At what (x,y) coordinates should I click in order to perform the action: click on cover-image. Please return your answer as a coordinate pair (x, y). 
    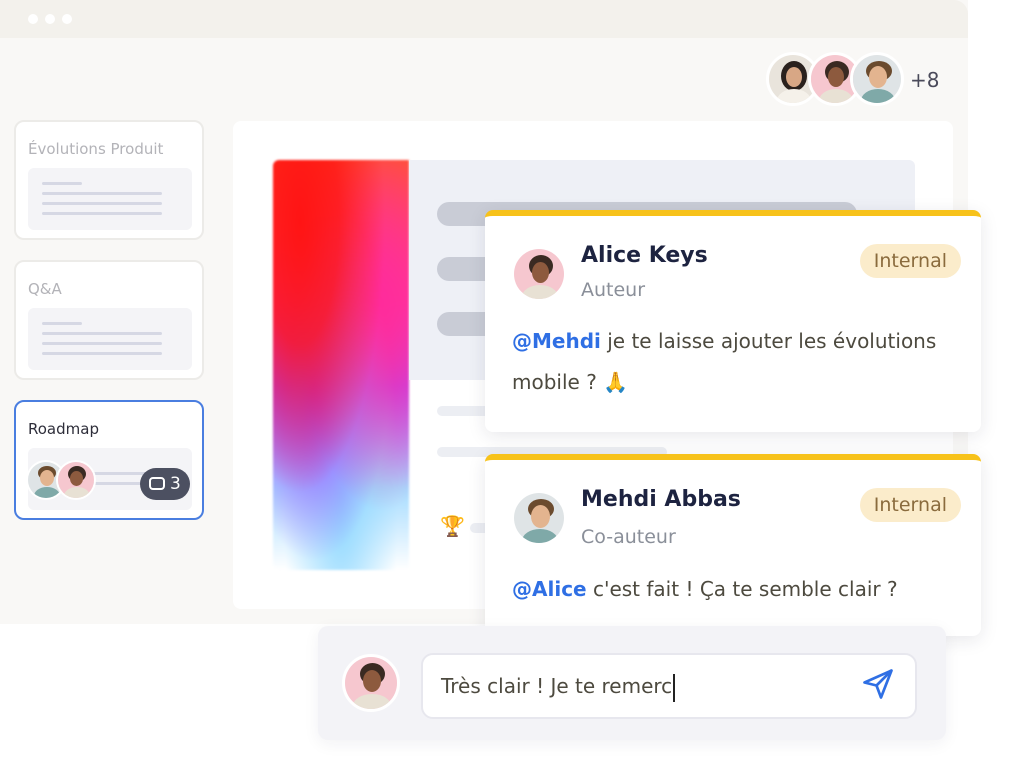
    Looking at the image, I should click on (341, 365).